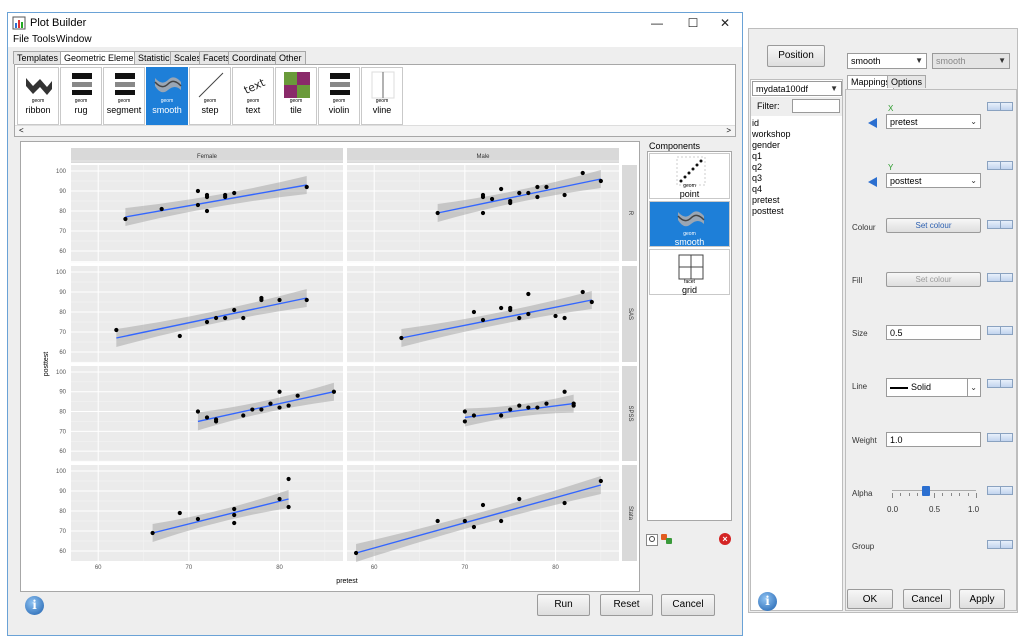 The width and height of the screenshot is (1024, 641). Describe the element at coordinates (1000, 106) in the screenshot. I see `x-toggle` at that location.